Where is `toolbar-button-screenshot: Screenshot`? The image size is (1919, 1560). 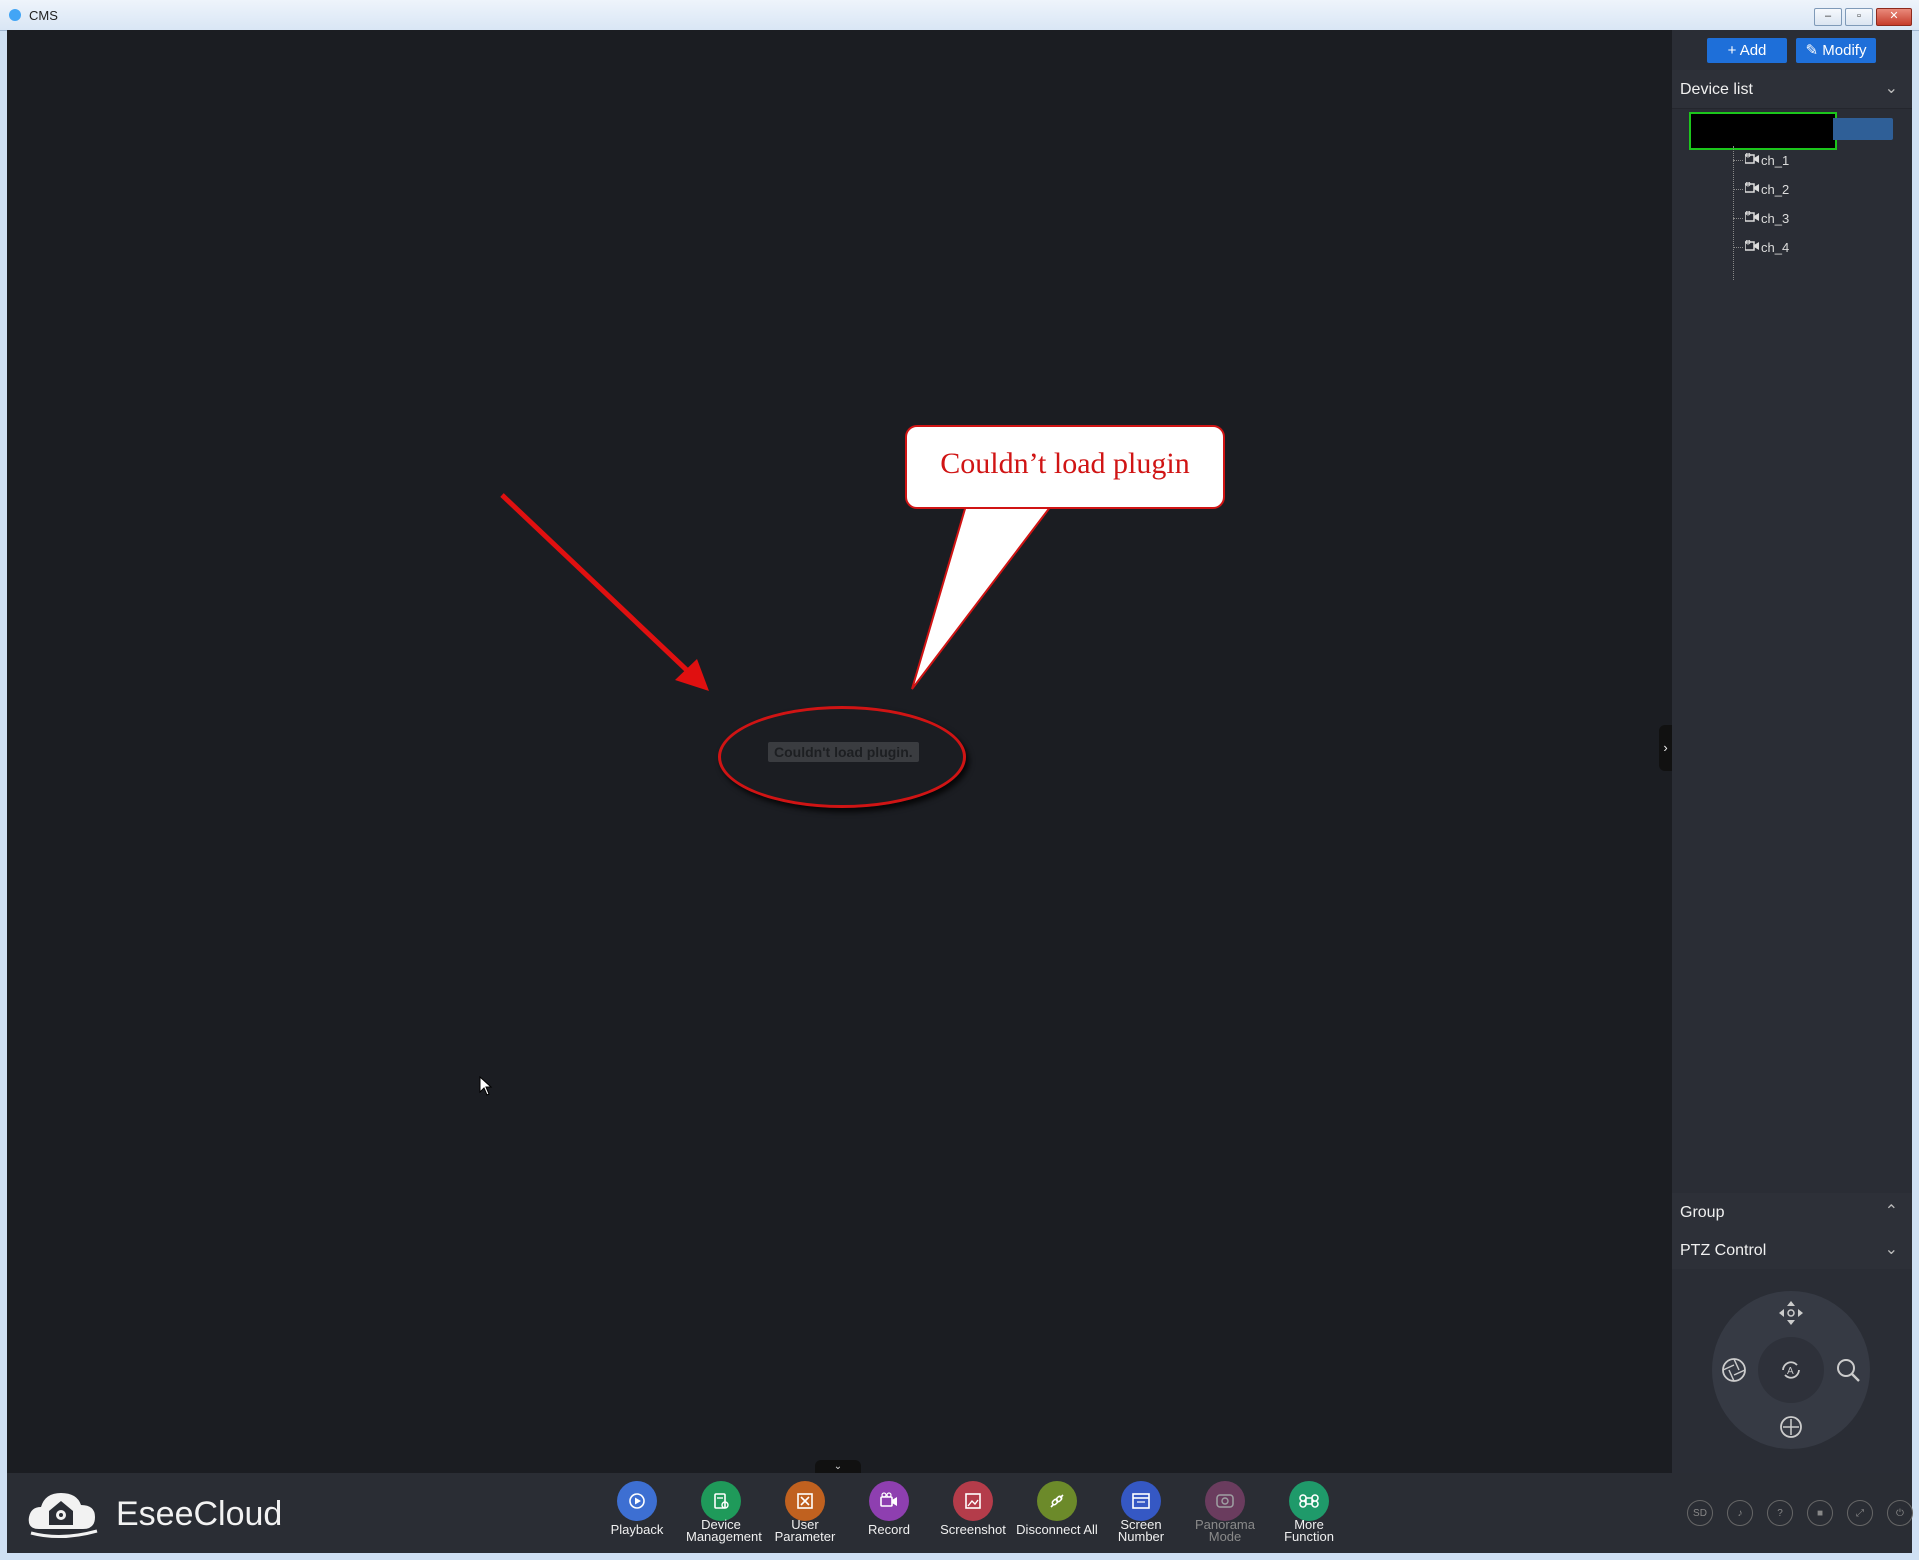 toolbar-button-screenshot: Screenshot is located at coordinates (973, 1517).